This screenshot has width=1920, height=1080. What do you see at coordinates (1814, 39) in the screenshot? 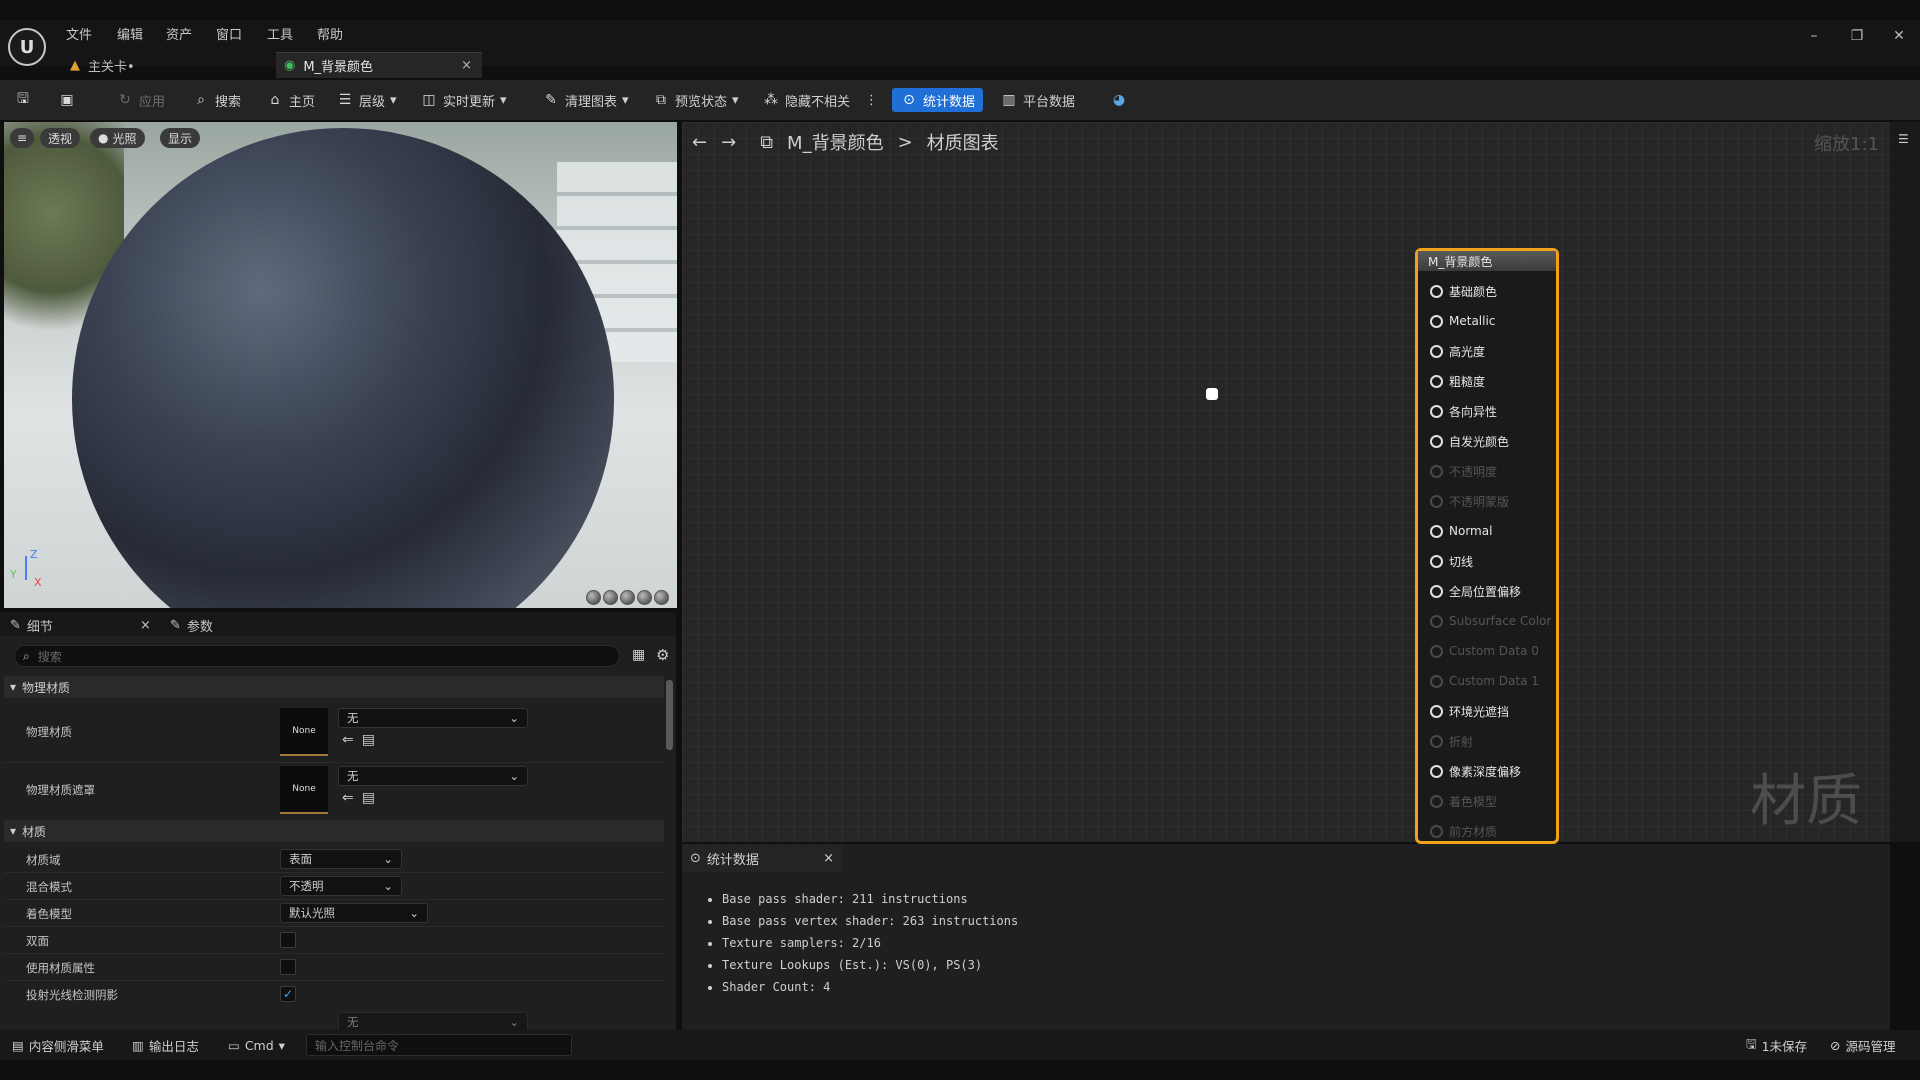
I see `minimize-icon: –` at bounding box center [1814, 39].